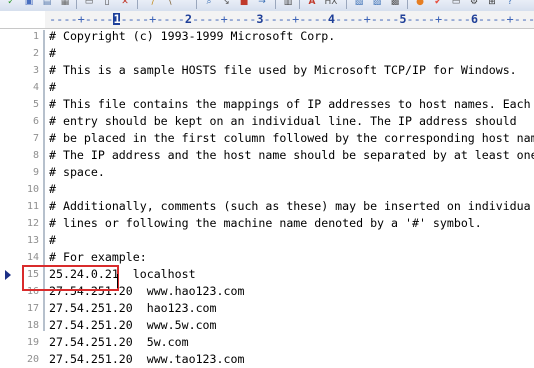  Describe the element at coordinates (35, 138) in the screenshot. I see `line-number: 7` at that location.